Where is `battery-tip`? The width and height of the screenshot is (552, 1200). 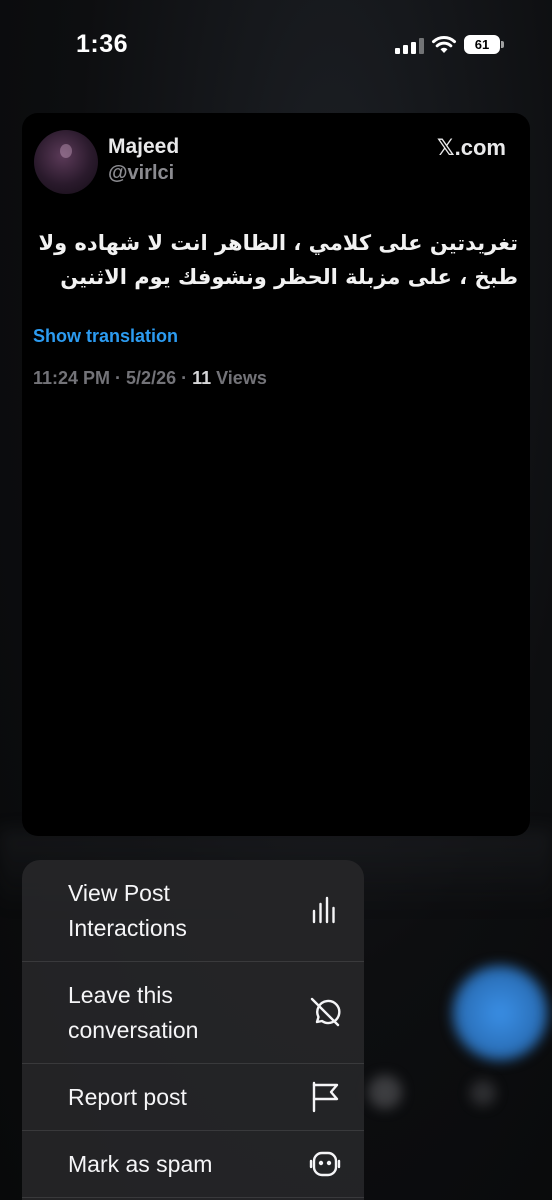
battery-tip is located at coordinates (502, 44).